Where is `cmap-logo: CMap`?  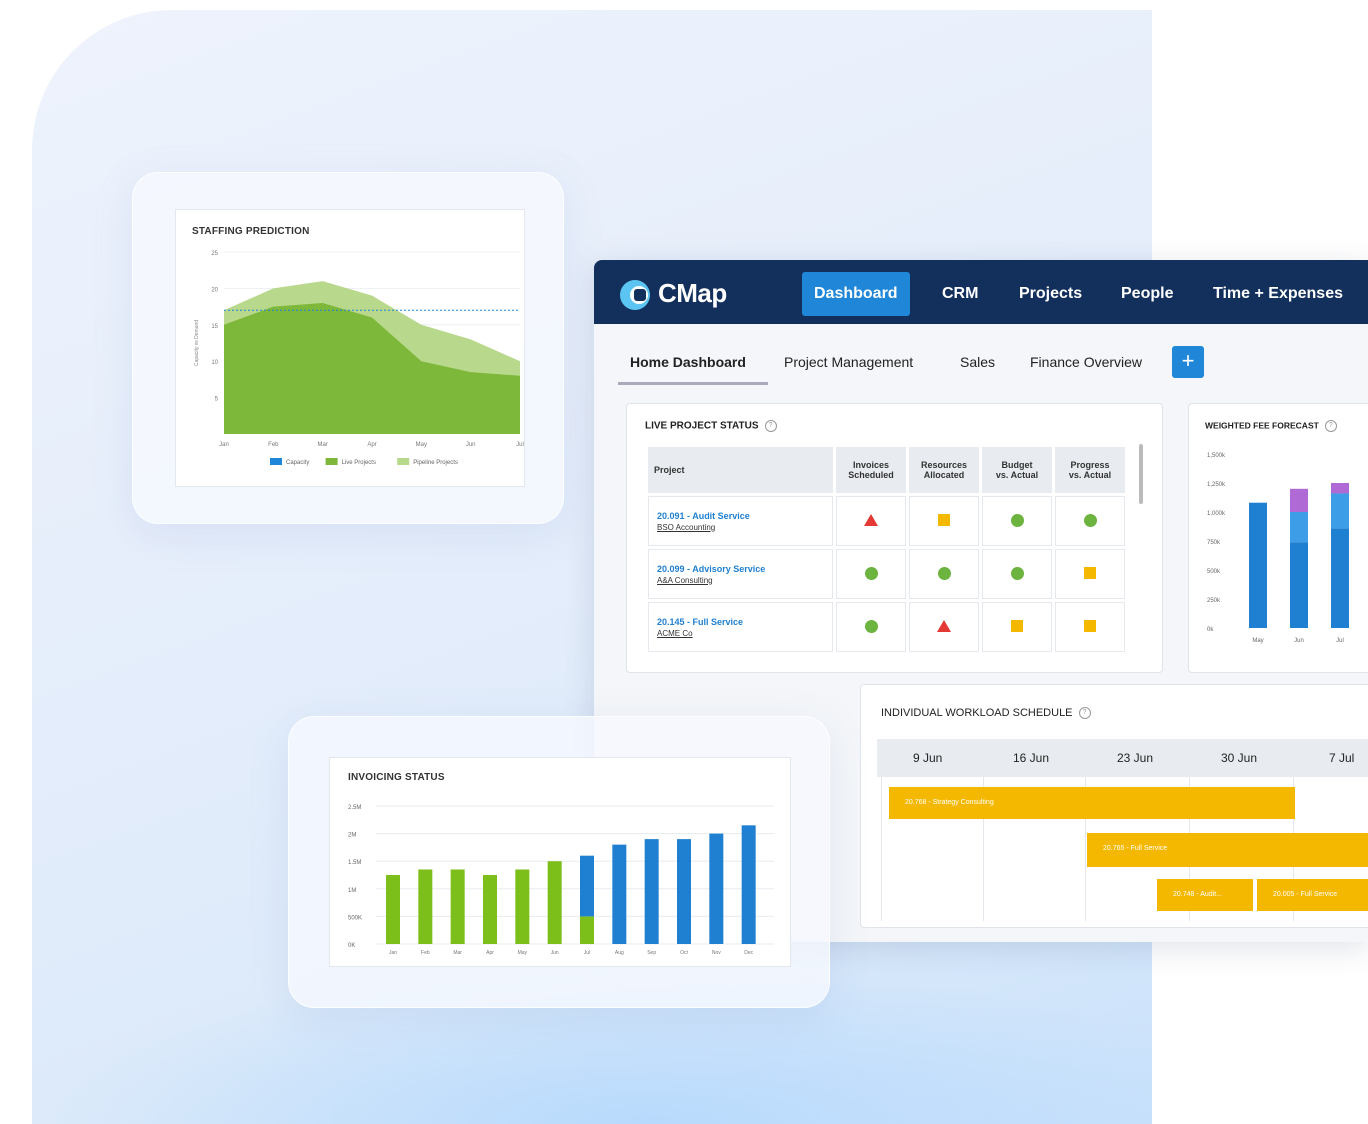 cmap-logo: CMap is located at coordinates (673, 294).